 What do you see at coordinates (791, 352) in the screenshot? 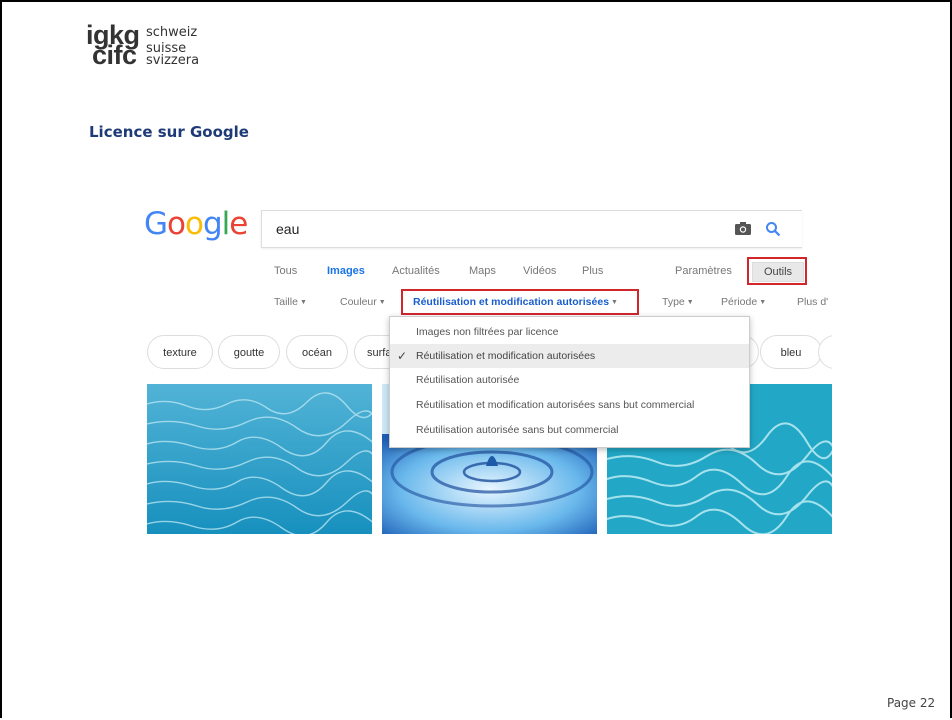
I see `chip-bleu: bleu` at bounding box center [791, 352].